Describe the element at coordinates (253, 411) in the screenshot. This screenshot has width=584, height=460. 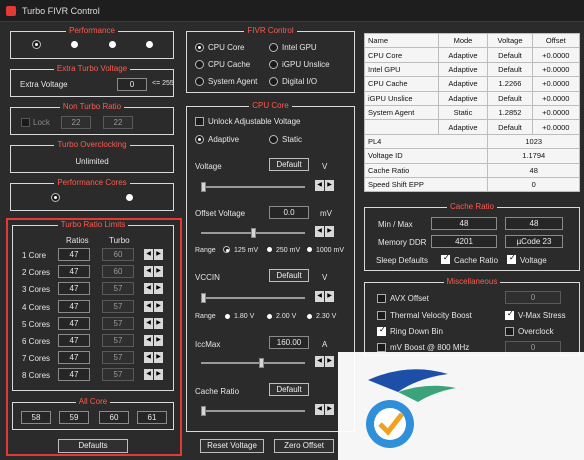
I see `cache-ratio-slider` at that location.